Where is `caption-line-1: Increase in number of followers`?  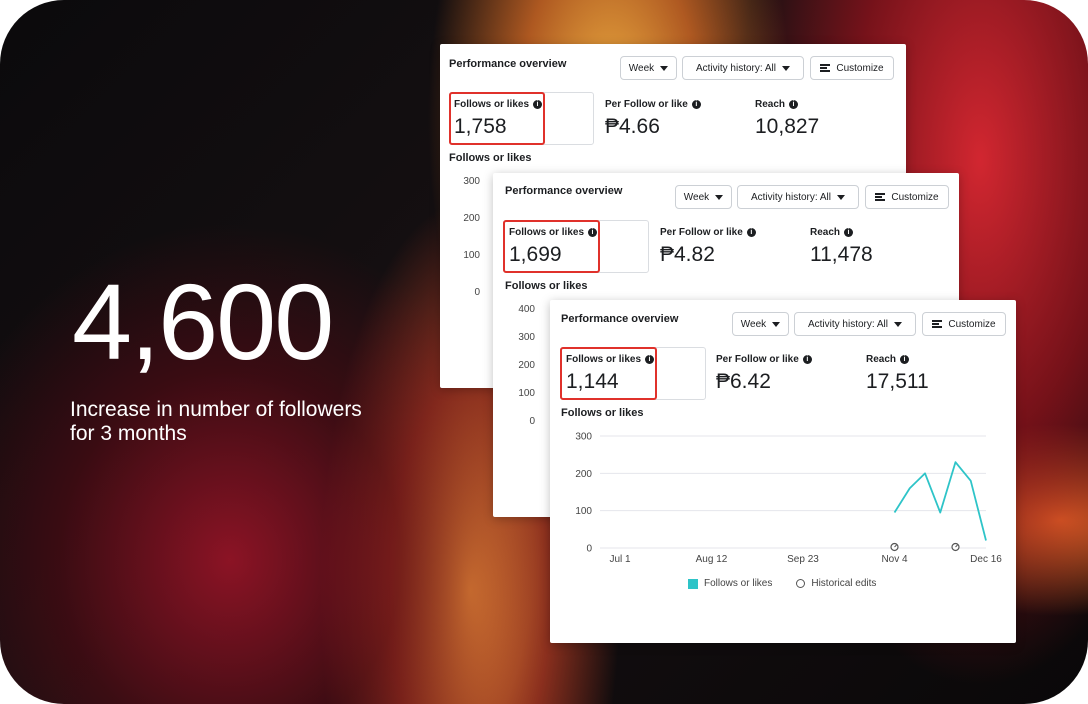
caption-line-1: Increase in number of followers is located at coordinates (216, 409).